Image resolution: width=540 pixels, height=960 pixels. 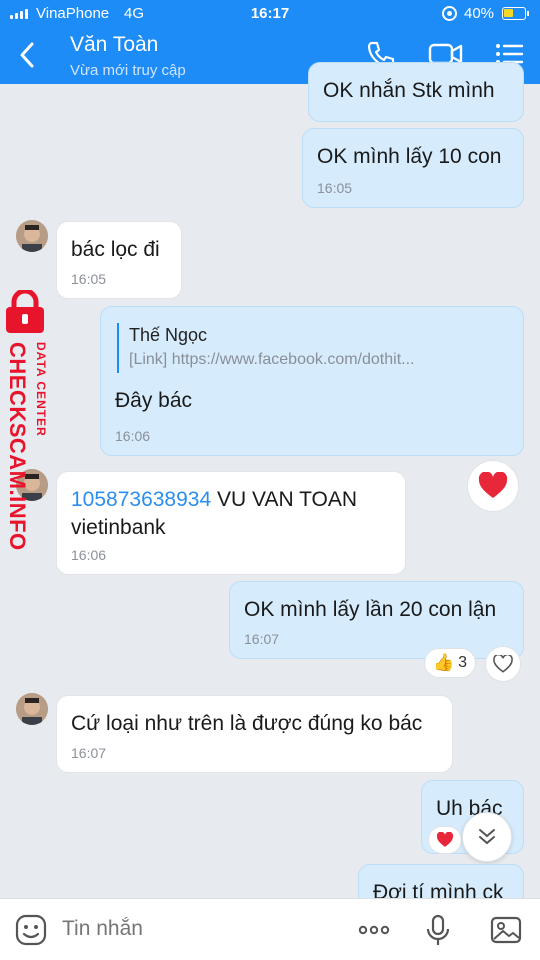 I want to click on message-text: bác lọc đi, so click(x=115, y=249).